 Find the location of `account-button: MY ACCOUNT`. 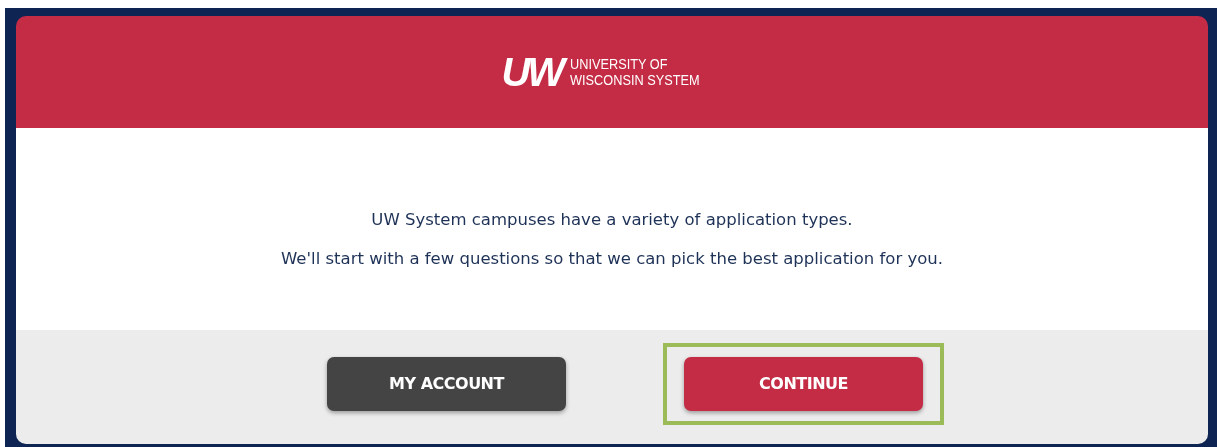

account-button: MY ACCOUNT is located at coordinates (446, 384).